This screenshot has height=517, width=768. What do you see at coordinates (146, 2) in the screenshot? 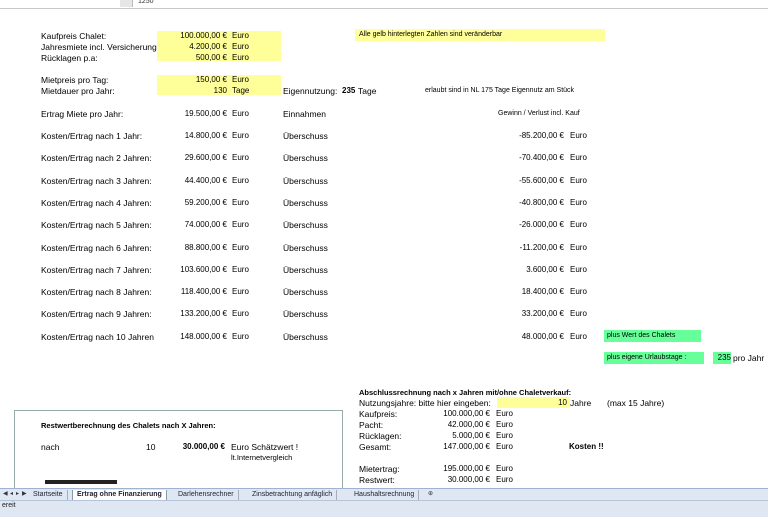
I see `formula-value: 1250` at bounding box center [146, 2].